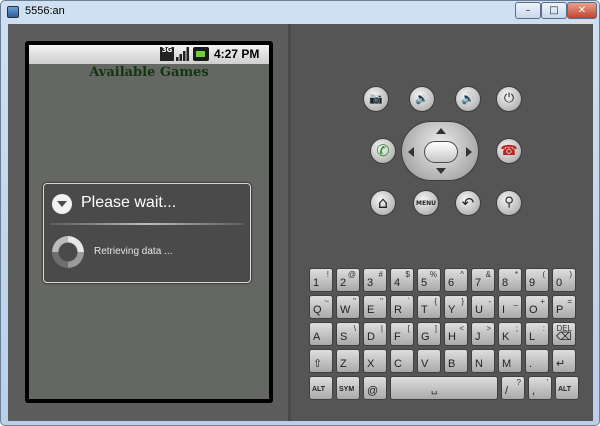  Describe the element at coordinates (456, 361) in the screenshot. I see `keyboard-key: B` at that location.